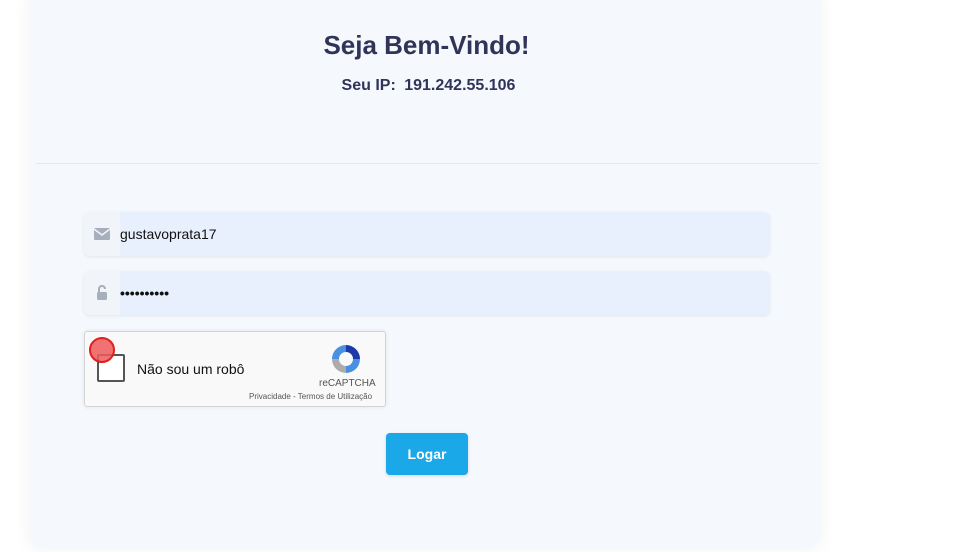  Describe the element at coordinates (347, 383) in the screenshot. I see `recaptcha-brand: reCAPTCHA` at that location.